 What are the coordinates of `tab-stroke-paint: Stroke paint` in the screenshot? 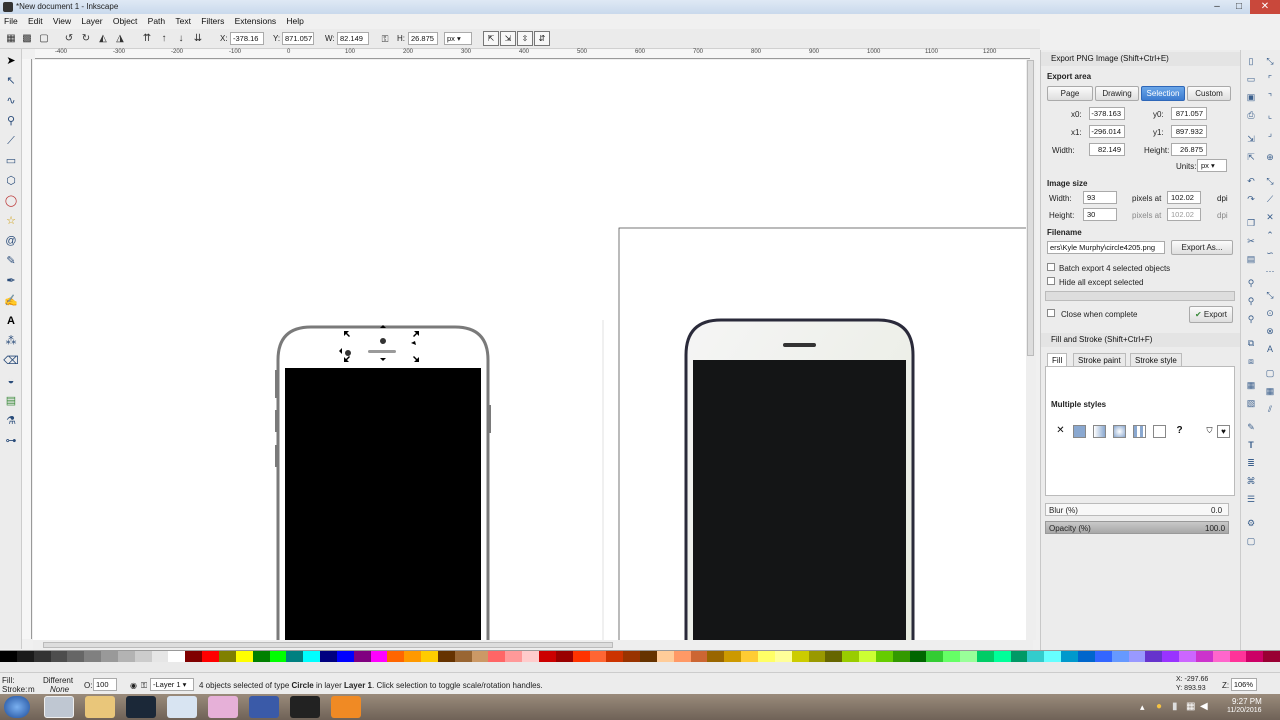 It's located at (1099, 360).